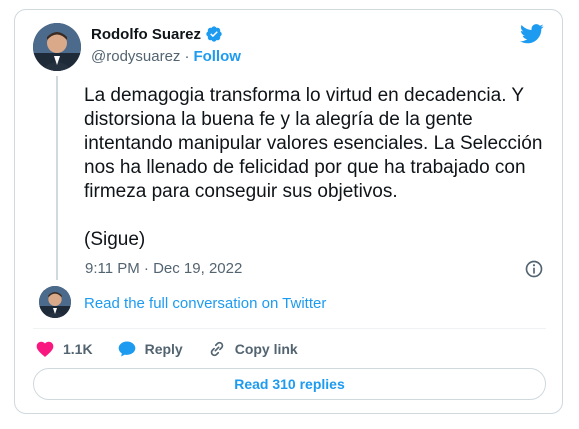 The image size is (579, 429). I want to click on verified-badge-icon, so click(214, 34).